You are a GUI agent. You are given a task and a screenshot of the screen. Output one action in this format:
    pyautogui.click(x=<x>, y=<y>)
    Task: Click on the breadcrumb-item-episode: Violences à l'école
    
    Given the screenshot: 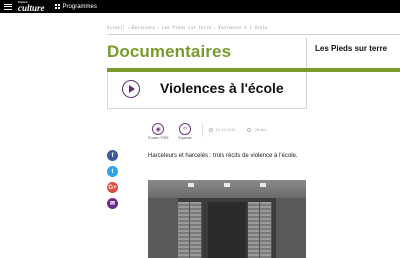 What is the action you would take?
    pyautogui.click(x=243, y=27)
    